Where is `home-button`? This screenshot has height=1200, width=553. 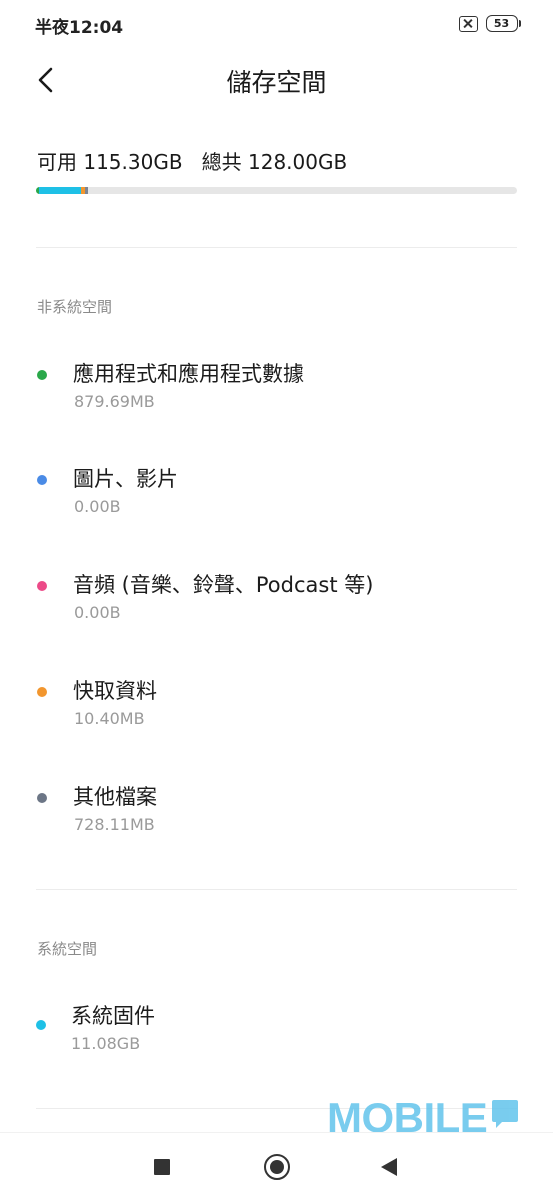 home-button is located at coordinates (277, 1167).